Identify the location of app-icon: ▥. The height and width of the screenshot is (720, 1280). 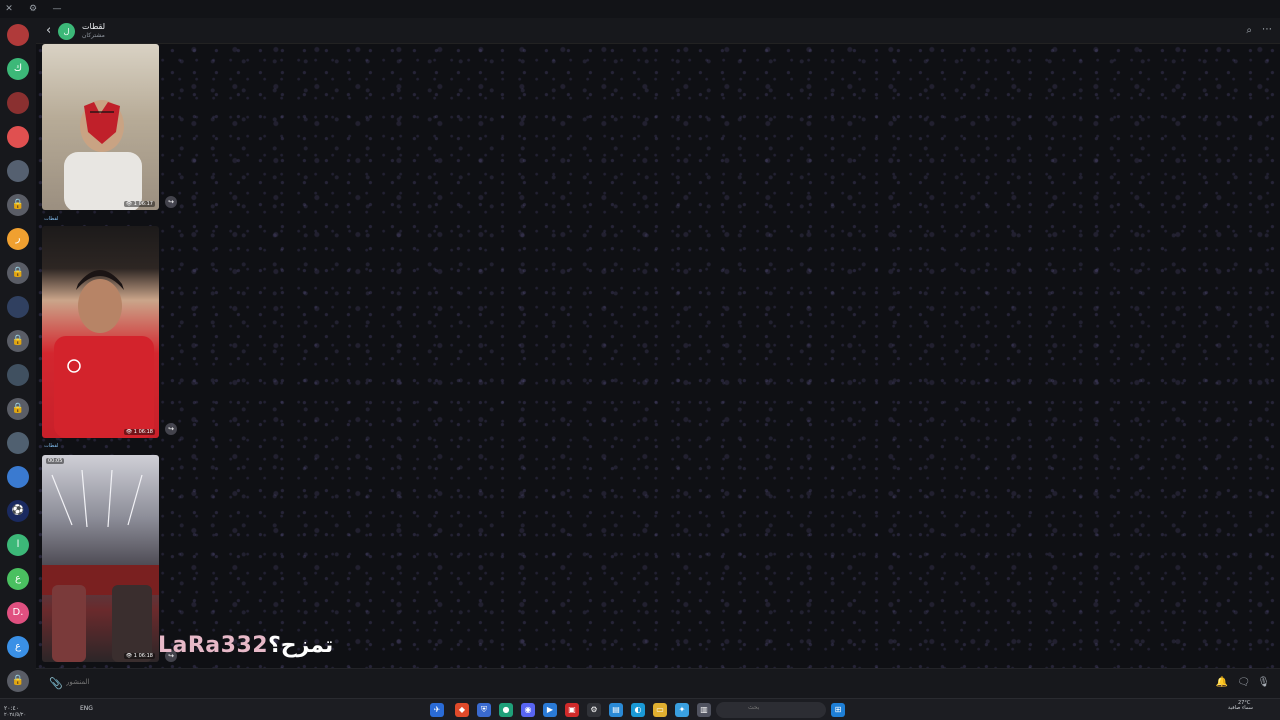
(704, 710).